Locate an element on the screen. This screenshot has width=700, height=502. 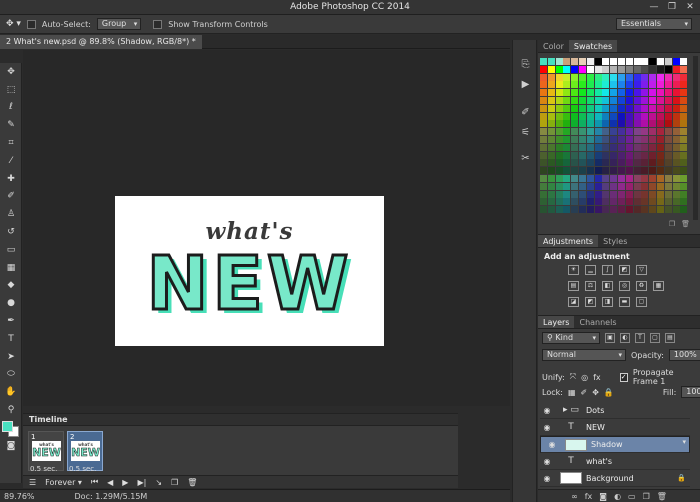
transform-controls-checkbox is located at coordinates (158, 24).